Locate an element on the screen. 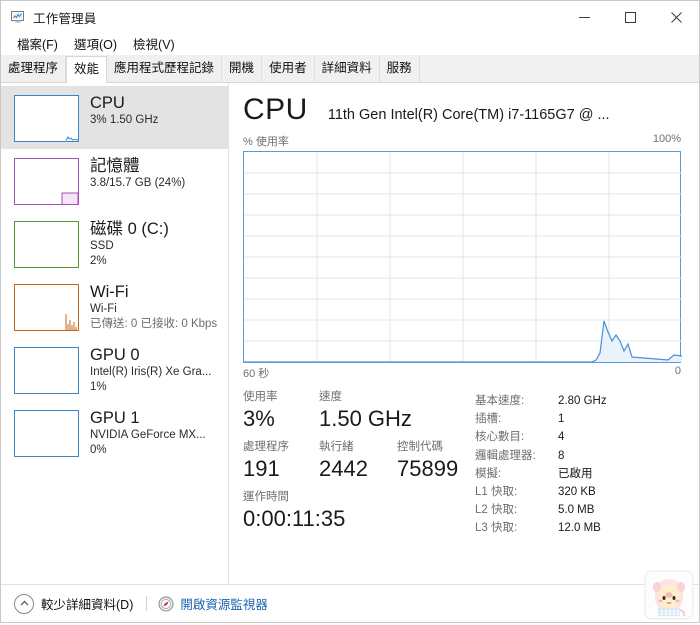 This screenshot has height=625, width=700. spec-base-speed: 基本速度: 2.80 GHz is located at coordinates (578, 401).